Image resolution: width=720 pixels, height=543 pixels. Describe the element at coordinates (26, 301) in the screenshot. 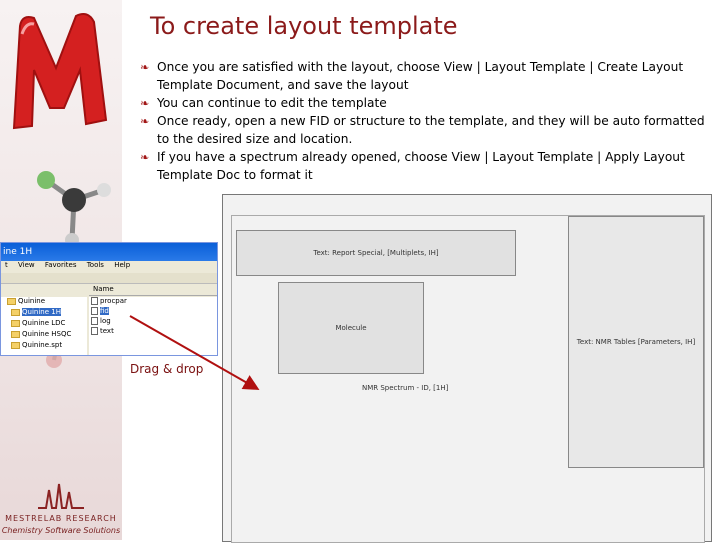

I see `tree-folder: Quinine` at that location.